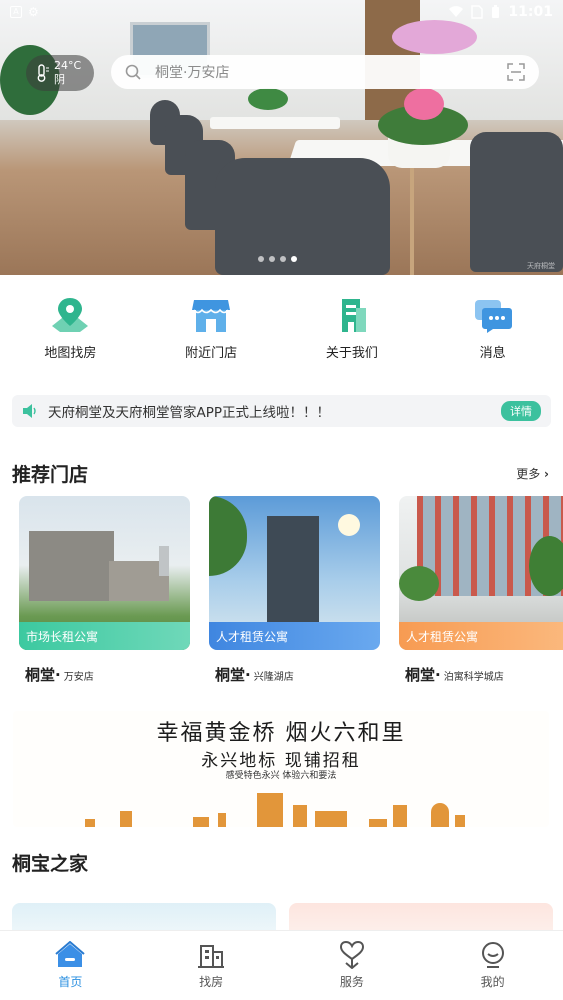  I want to click on tab-bar: 首页 找房 服务 我的, so click(281, 965).